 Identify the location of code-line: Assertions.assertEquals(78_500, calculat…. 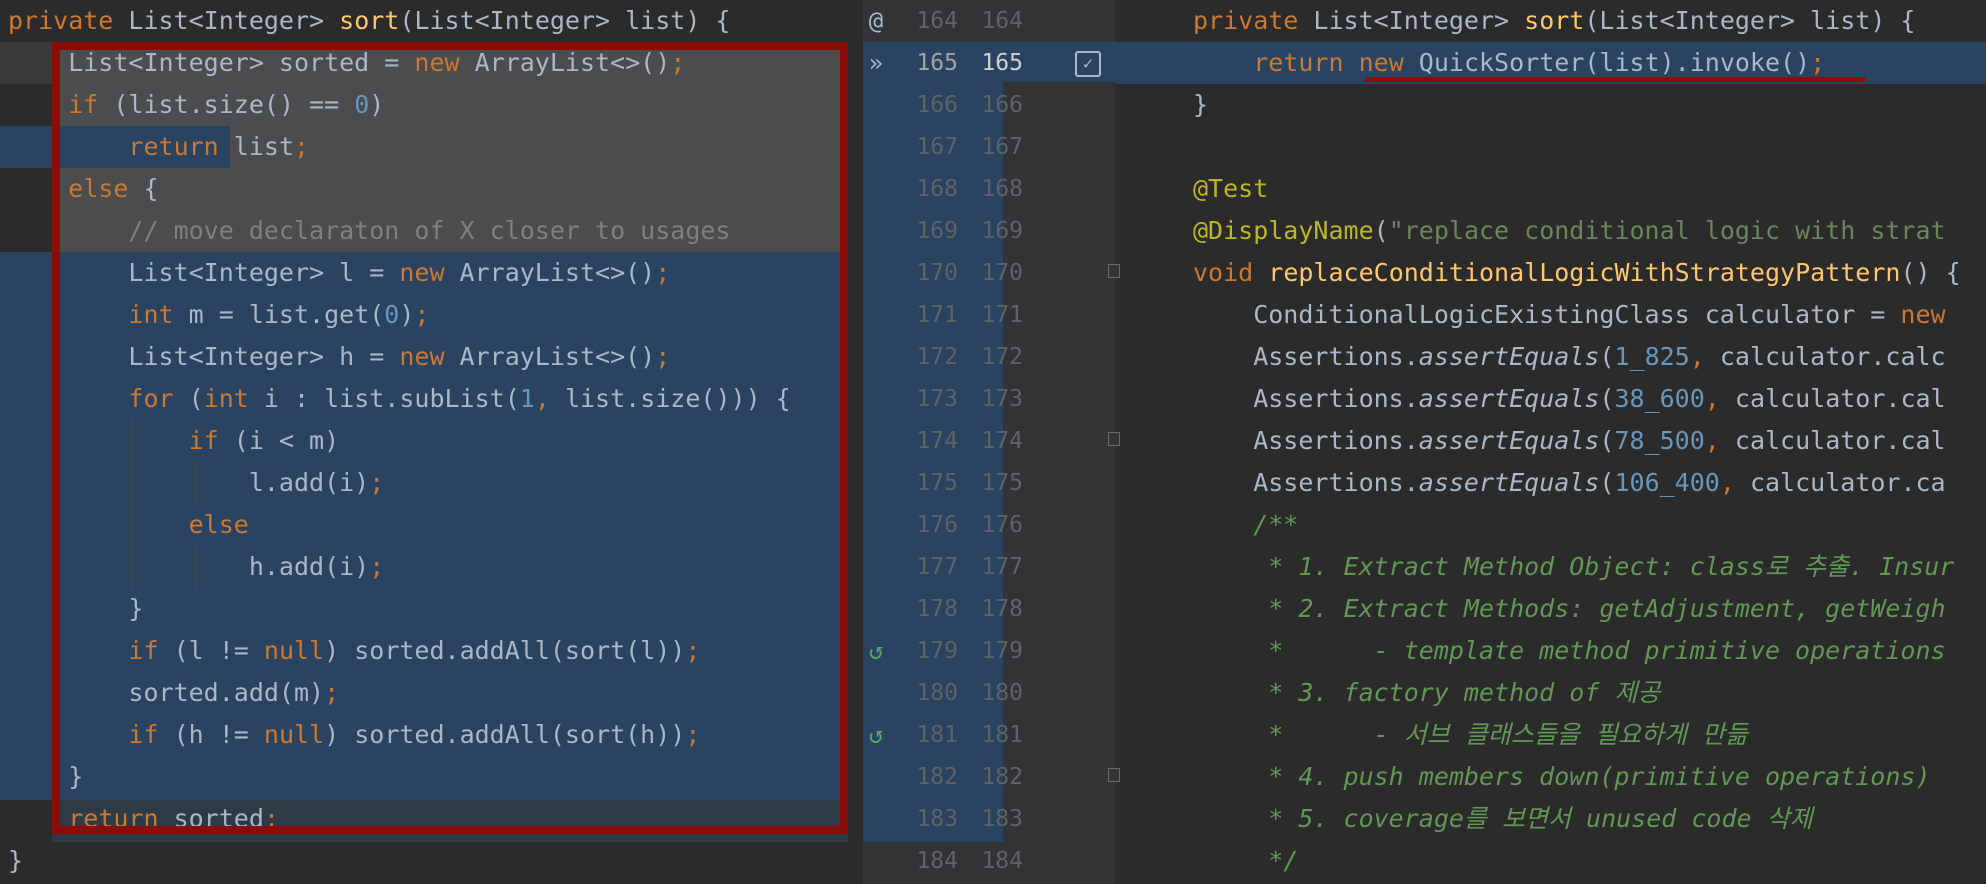
(1550, 441).